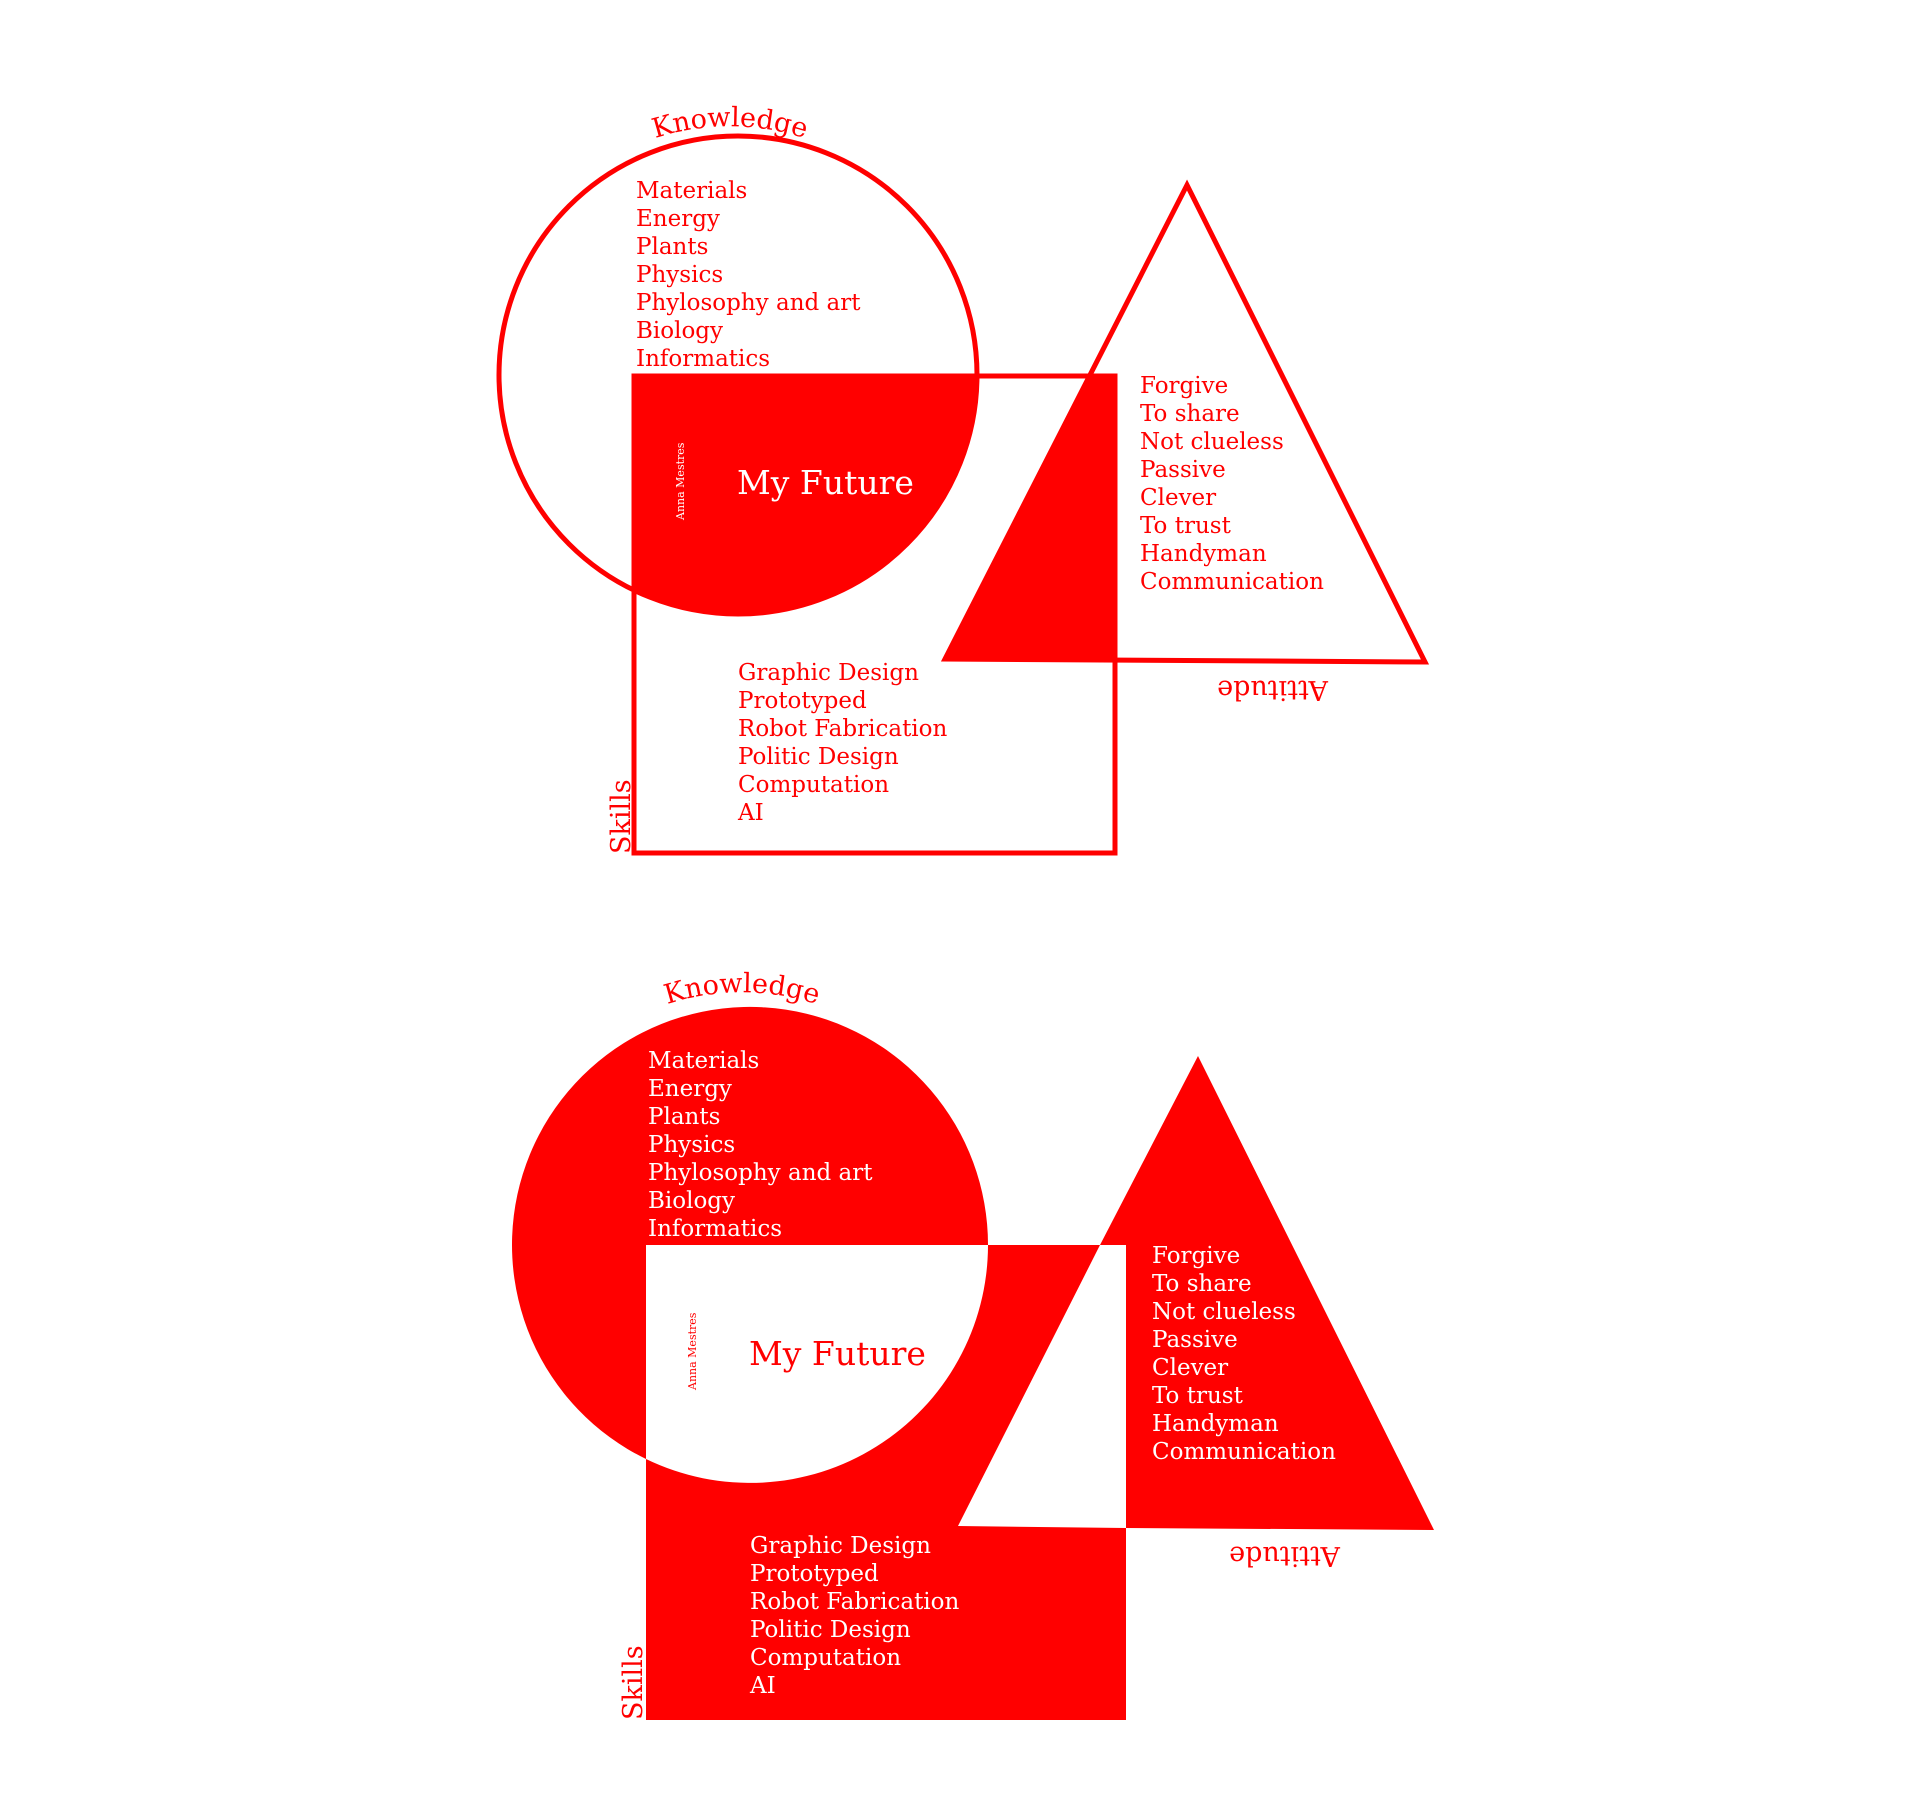  Describe the element at coordinates (742, 989) in the screenshot. I see `knowledge-title: Knowledge` at that location.